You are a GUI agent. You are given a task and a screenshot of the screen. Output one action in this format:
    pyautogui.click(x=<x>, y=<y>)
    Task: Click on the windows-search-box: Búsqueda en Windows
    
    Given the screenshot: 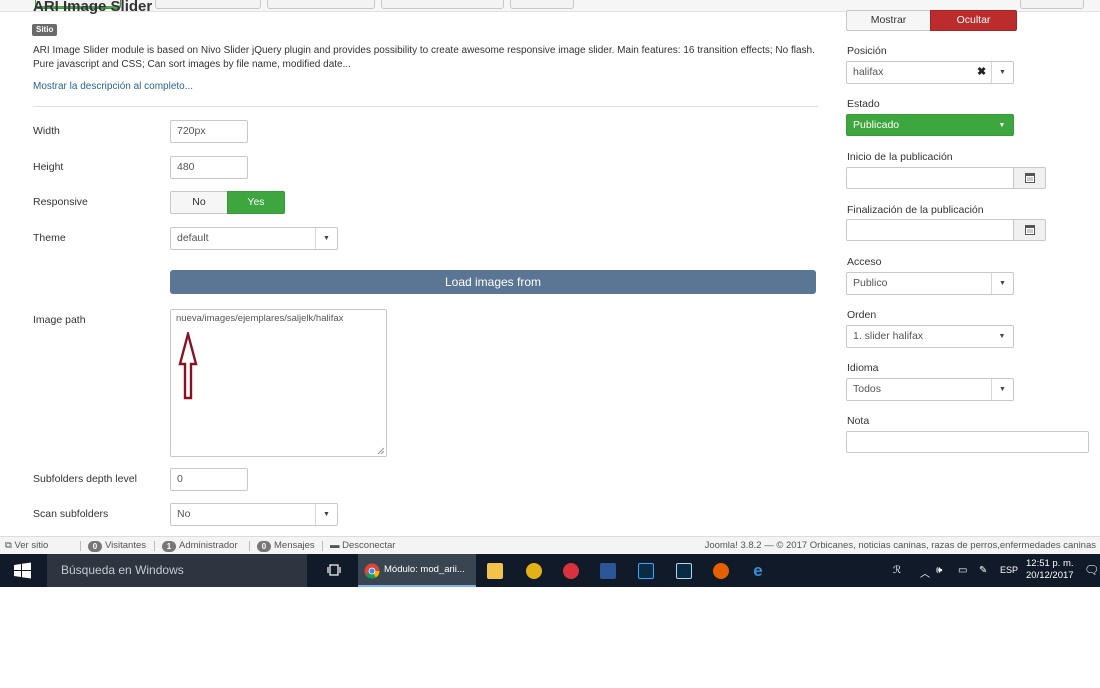 What is the action you would take?
    pyautogui.click(x=177, y=570)
    